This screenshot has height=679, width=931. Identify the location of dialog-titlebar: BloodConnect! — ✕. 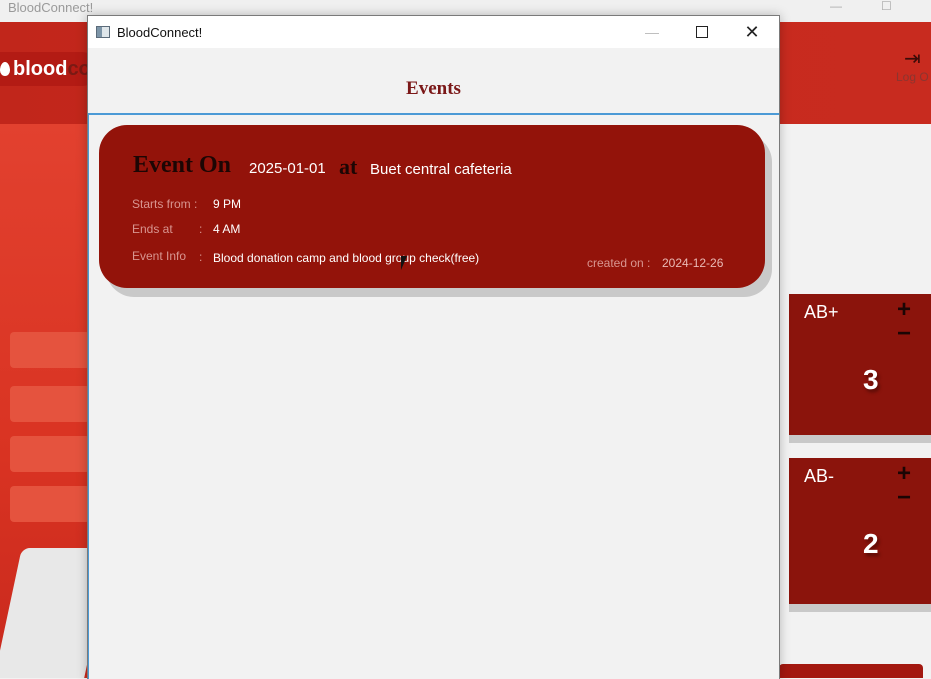
(433, 32).